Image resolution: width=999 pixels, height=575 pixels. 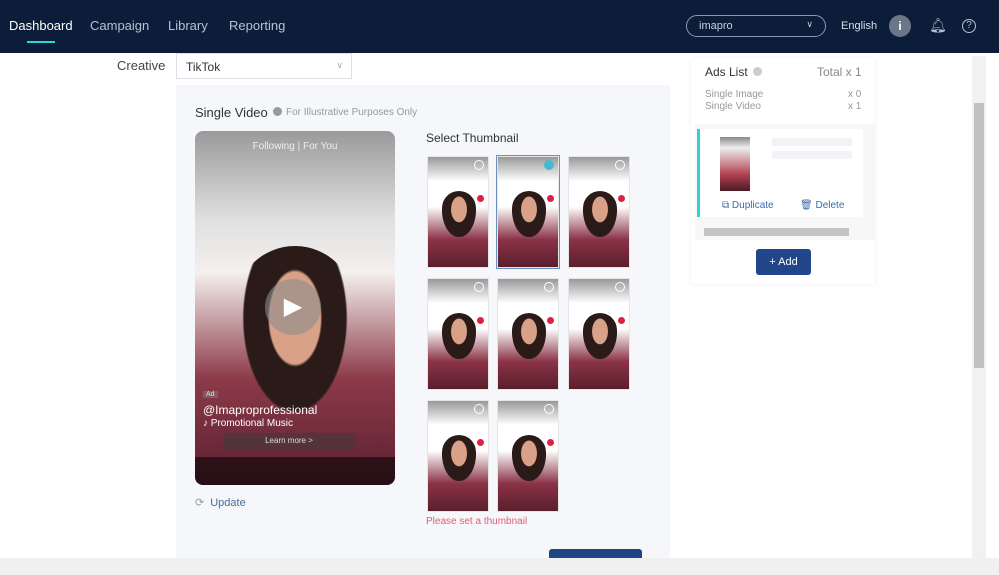 I want to click on preview-bottom-nav, so click(x=295, y=471).